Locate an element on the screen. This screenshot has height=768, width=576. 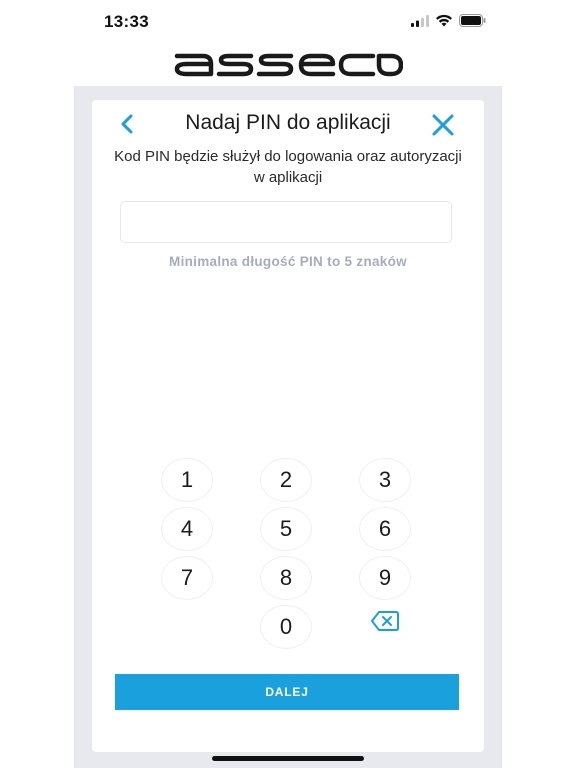
asseco-logo-icon is located at coordinates (288, 64).